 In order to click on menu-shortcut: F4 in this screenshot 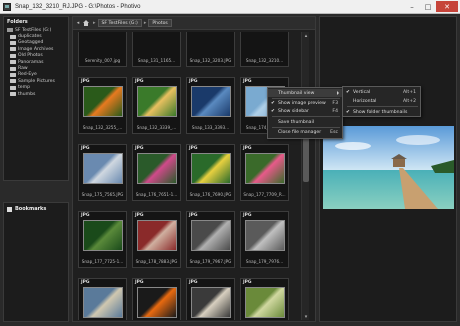, I will do `click(335, 111)`.